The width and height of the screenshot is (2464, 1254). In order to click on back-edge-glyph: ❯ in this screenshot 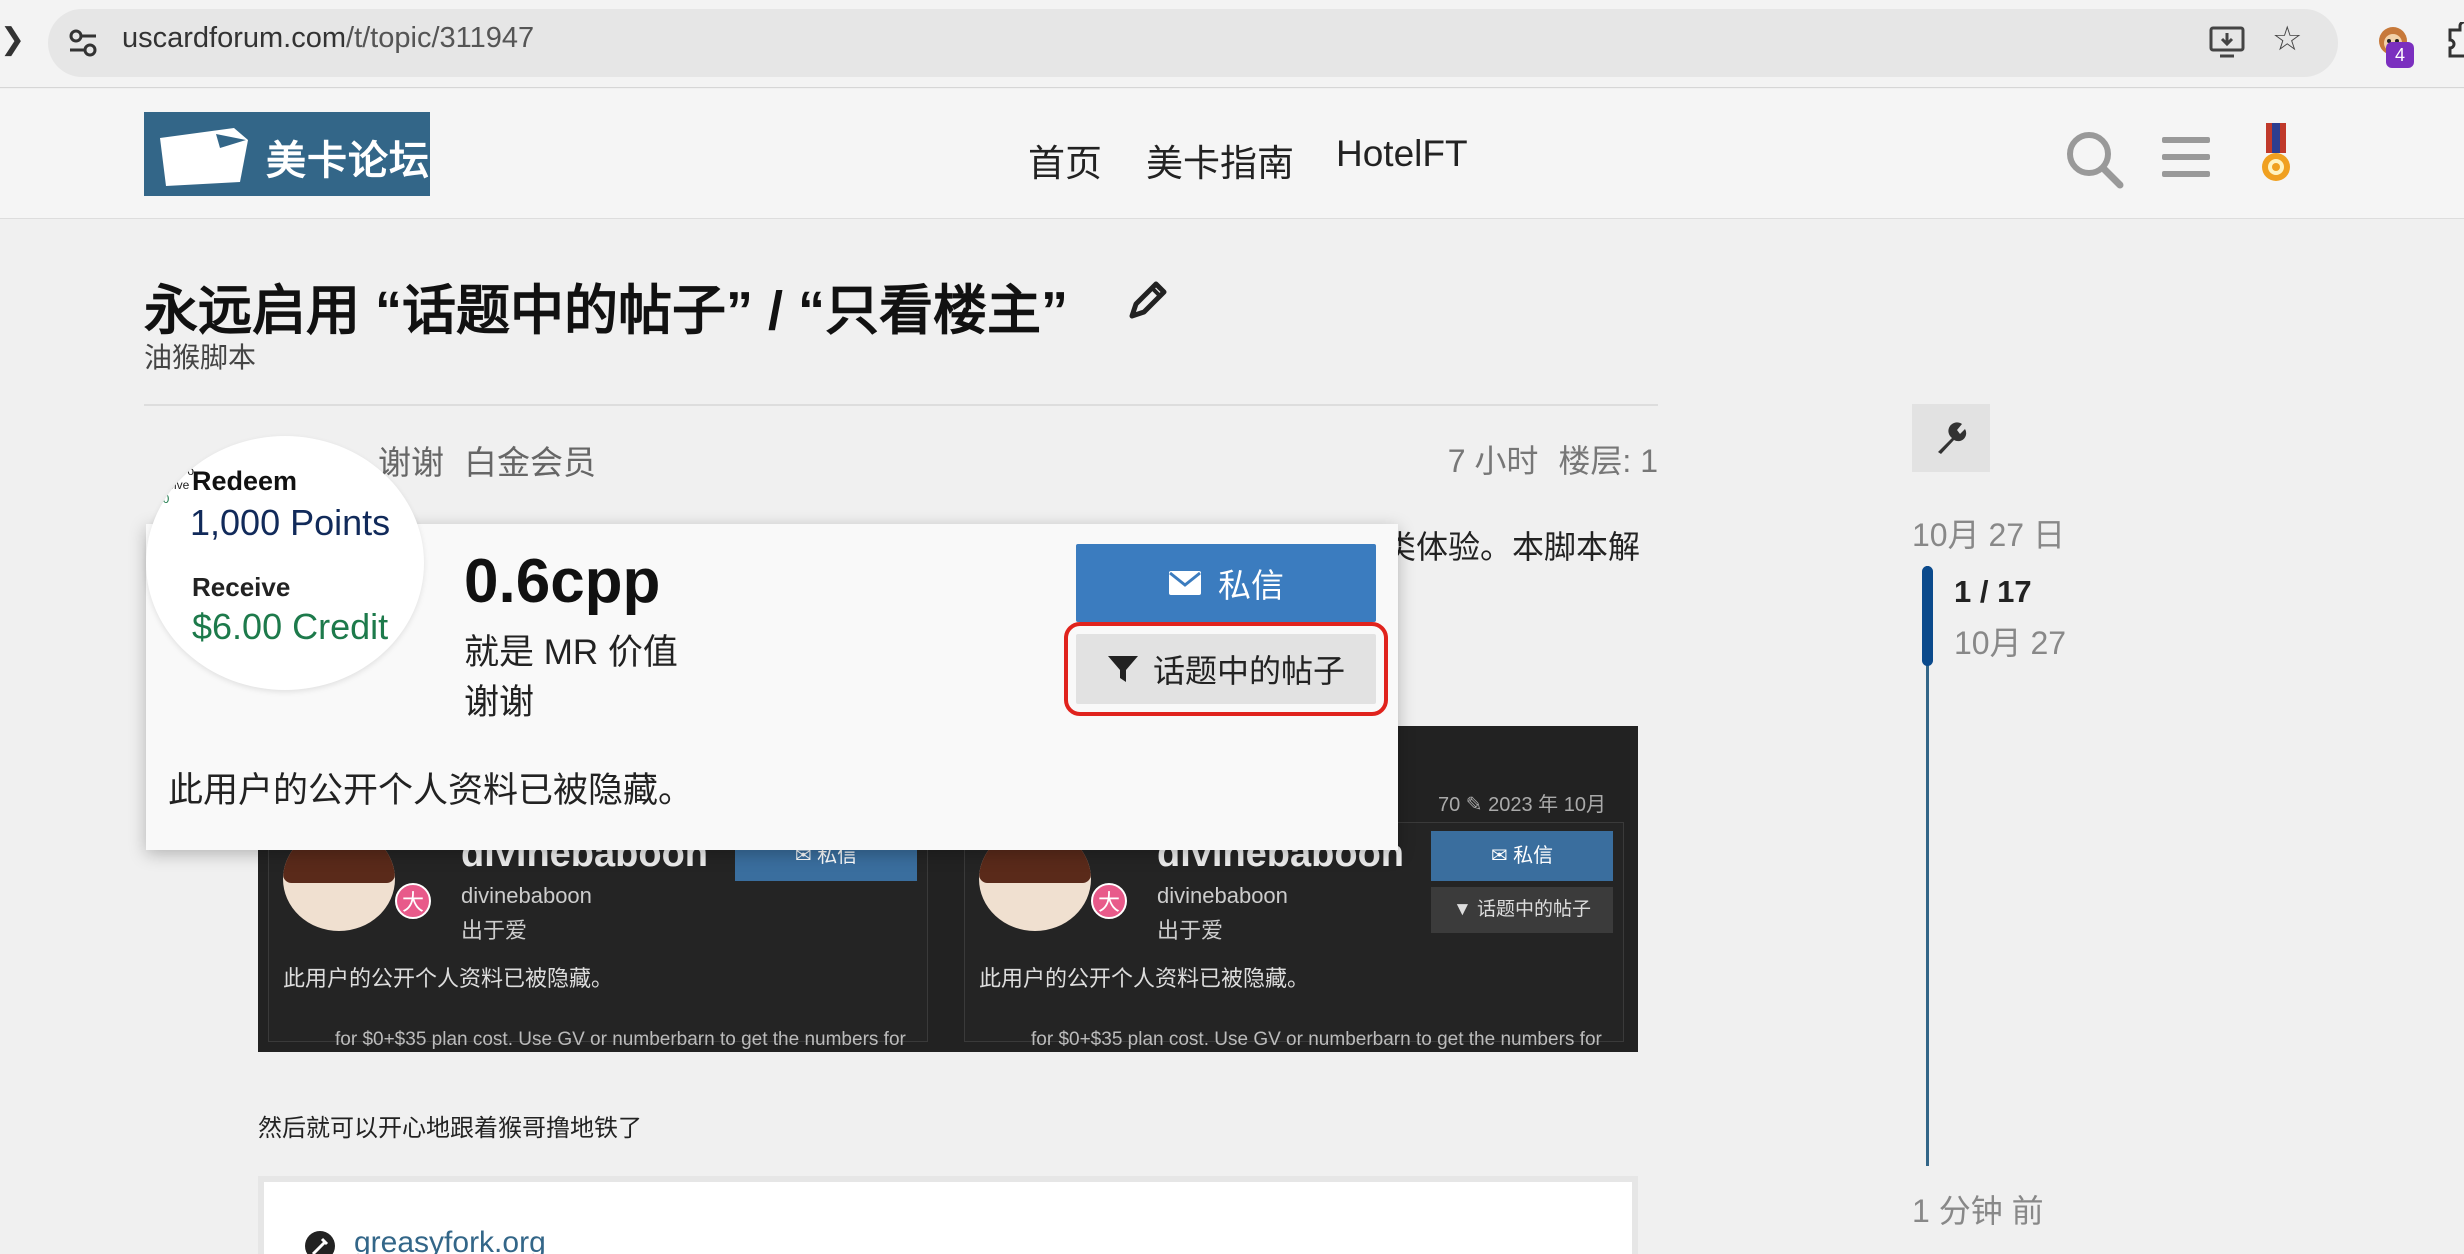, I will do `click(13, 39)`.